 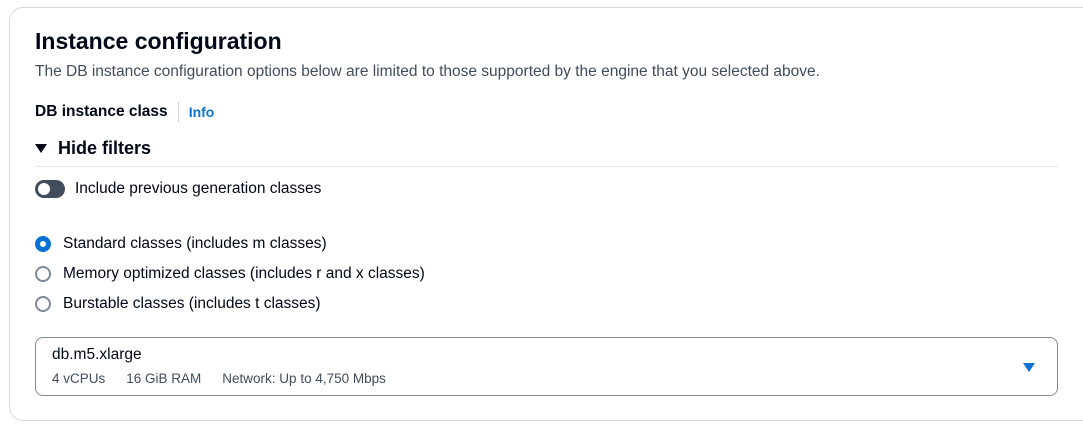 I want to click on filters-divider, so click(x=546, y=166).